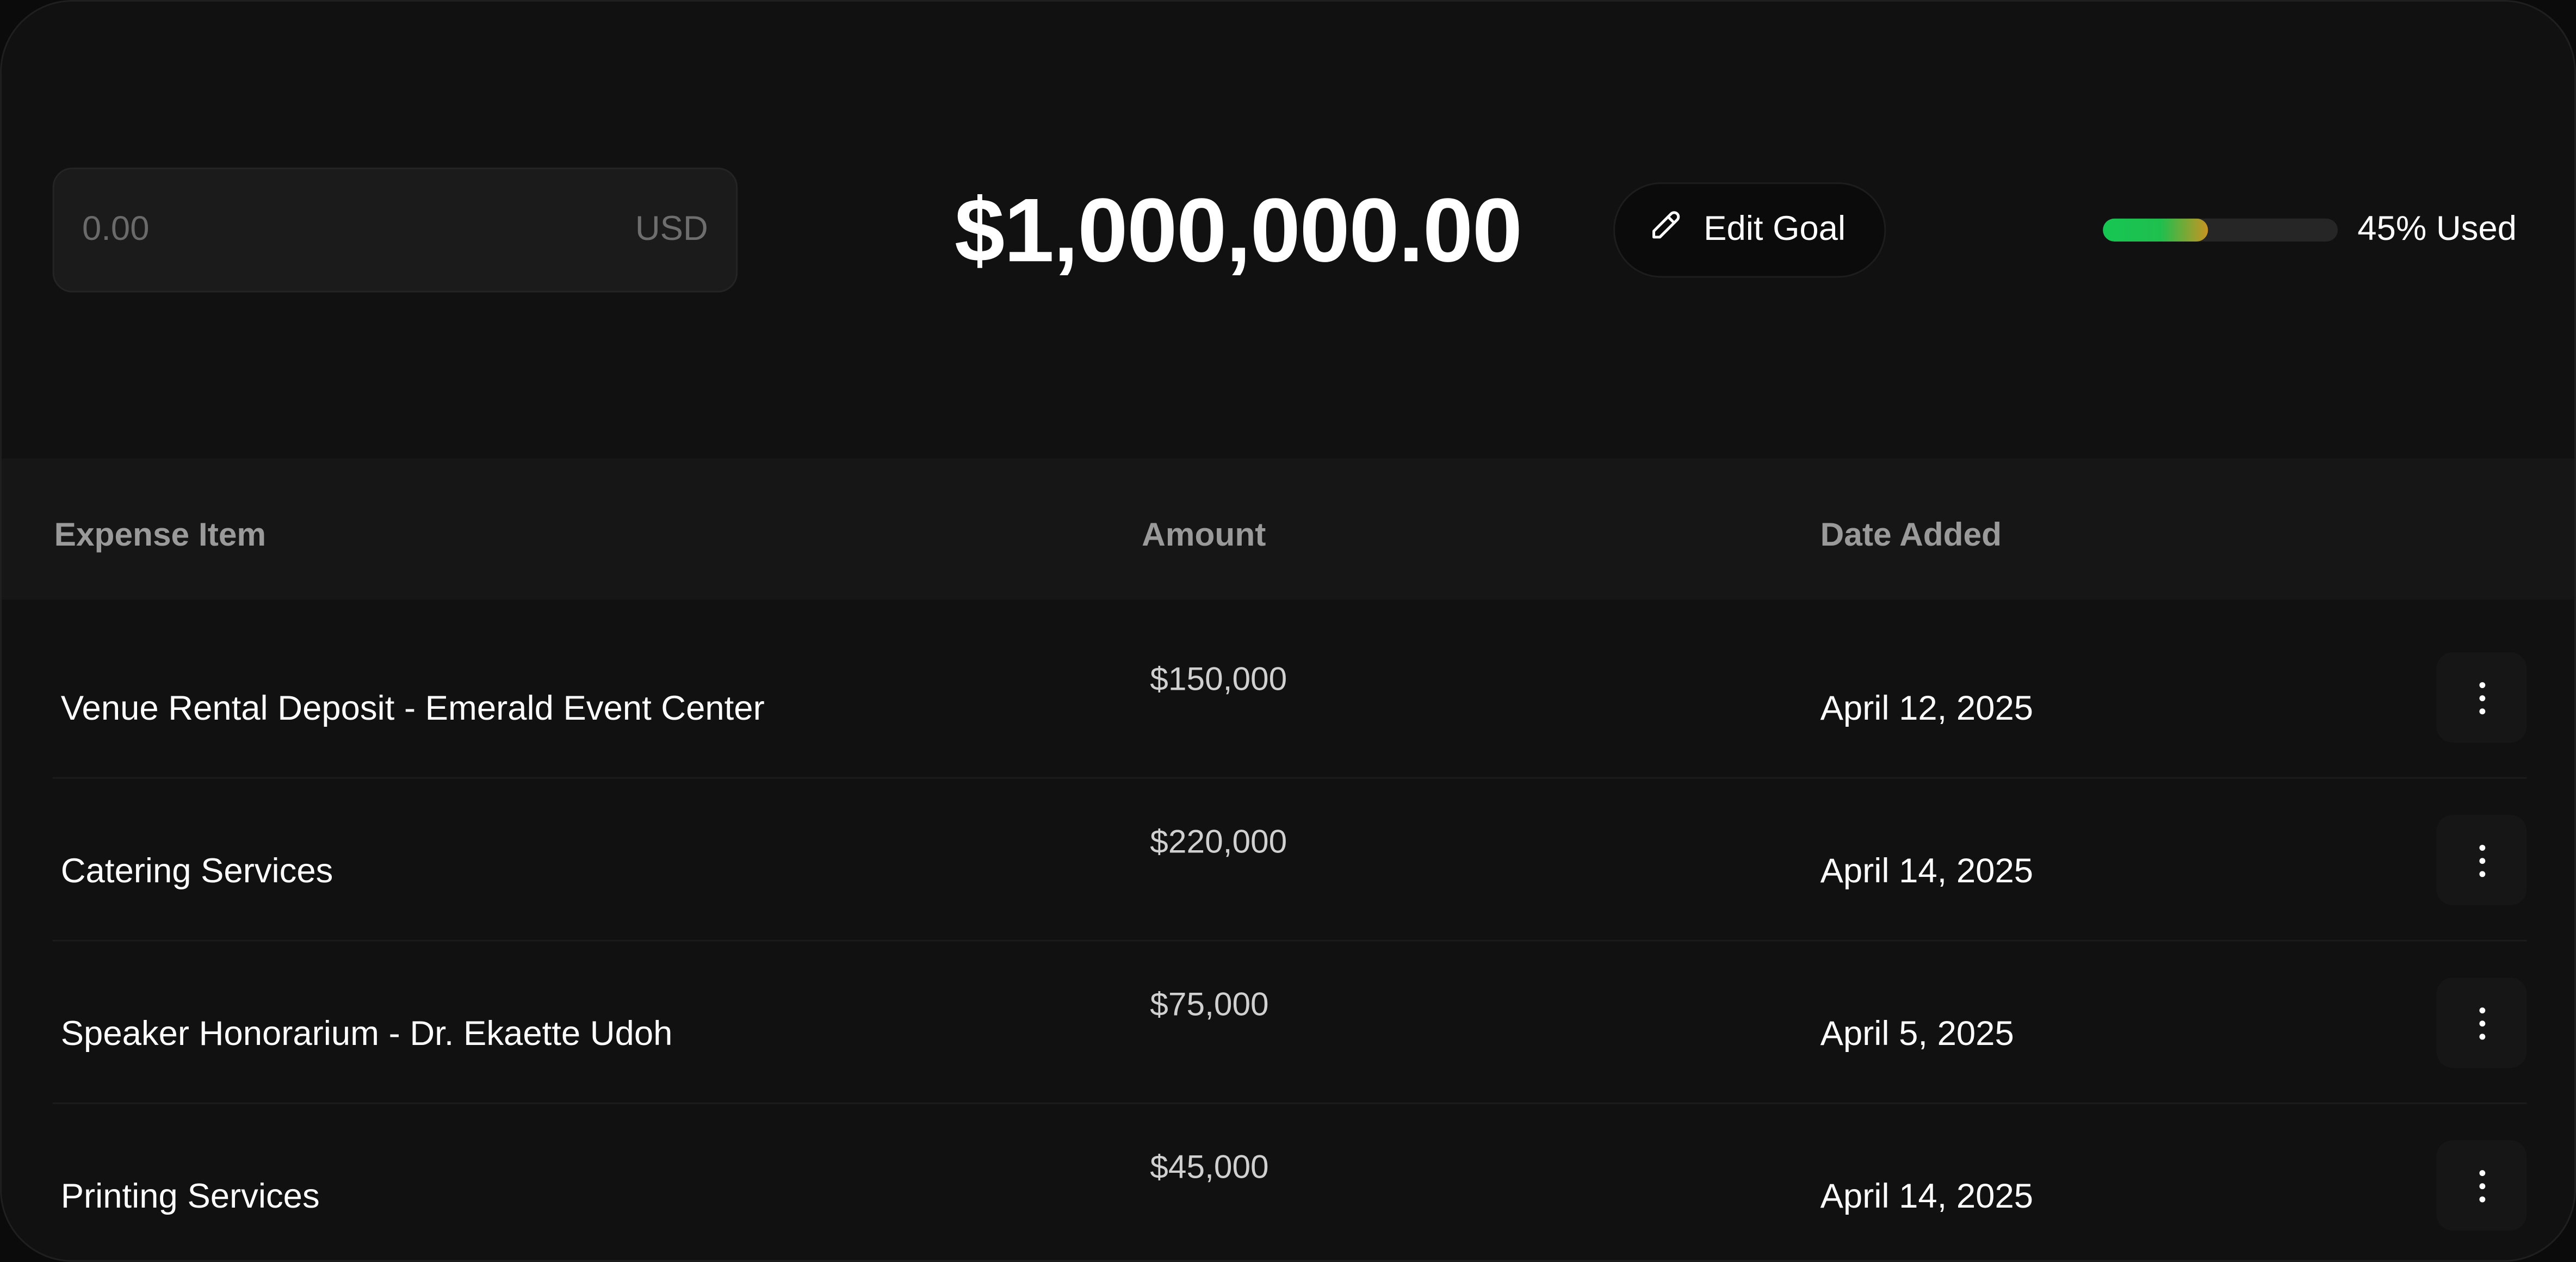  What do you see at coordinates (2437, 229) in the screenshot?
I see `progress-label: 45% Used` at bounding box center [2437, 229].